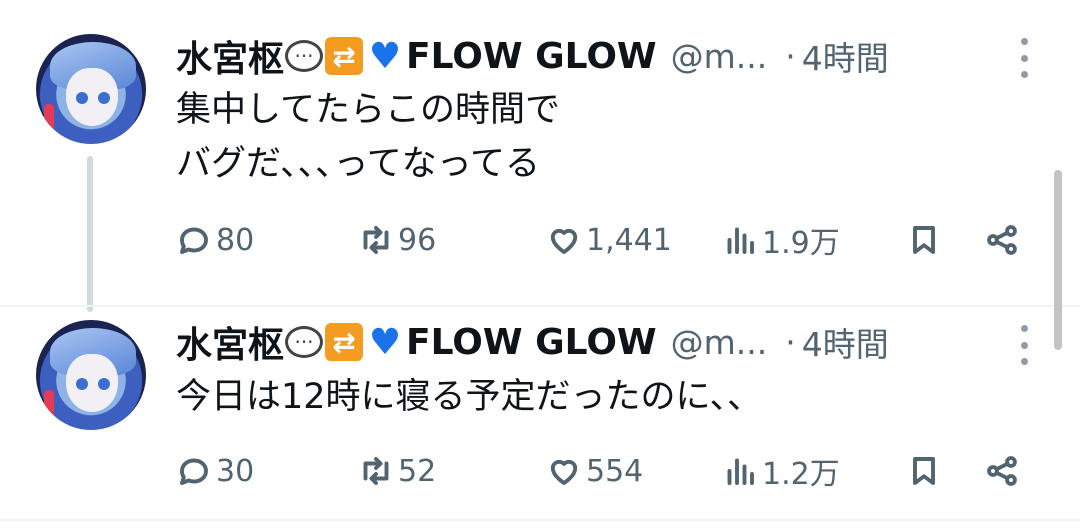  What do you see at coordinates (235, 240) in the screenshot?
I see `reply-count: 80` at bounding box center [235, 240].